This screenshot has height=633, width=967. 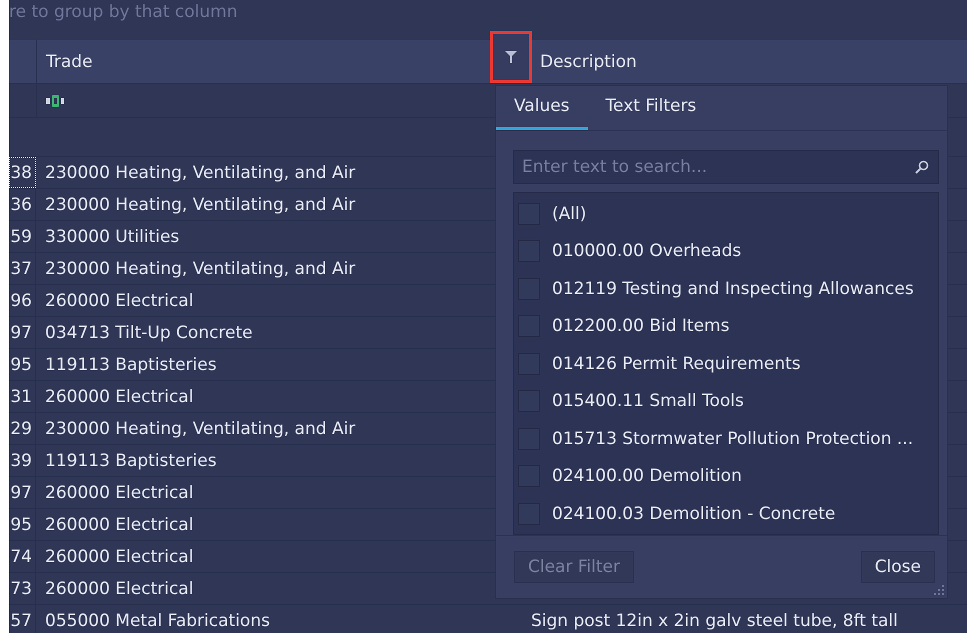 I want to click on table-cell-text: 034713 Tilt-Up Concrete, so click(x=149, y=333).